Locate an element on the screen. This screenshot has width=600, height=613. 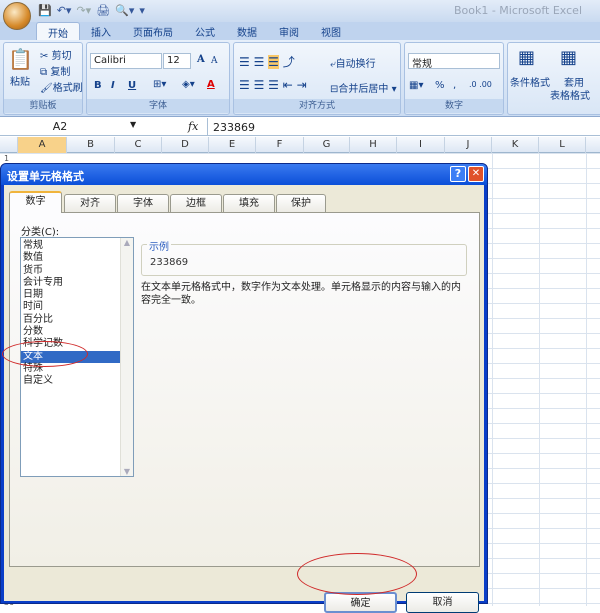
column-header: K is located at coordinates (515, 145).